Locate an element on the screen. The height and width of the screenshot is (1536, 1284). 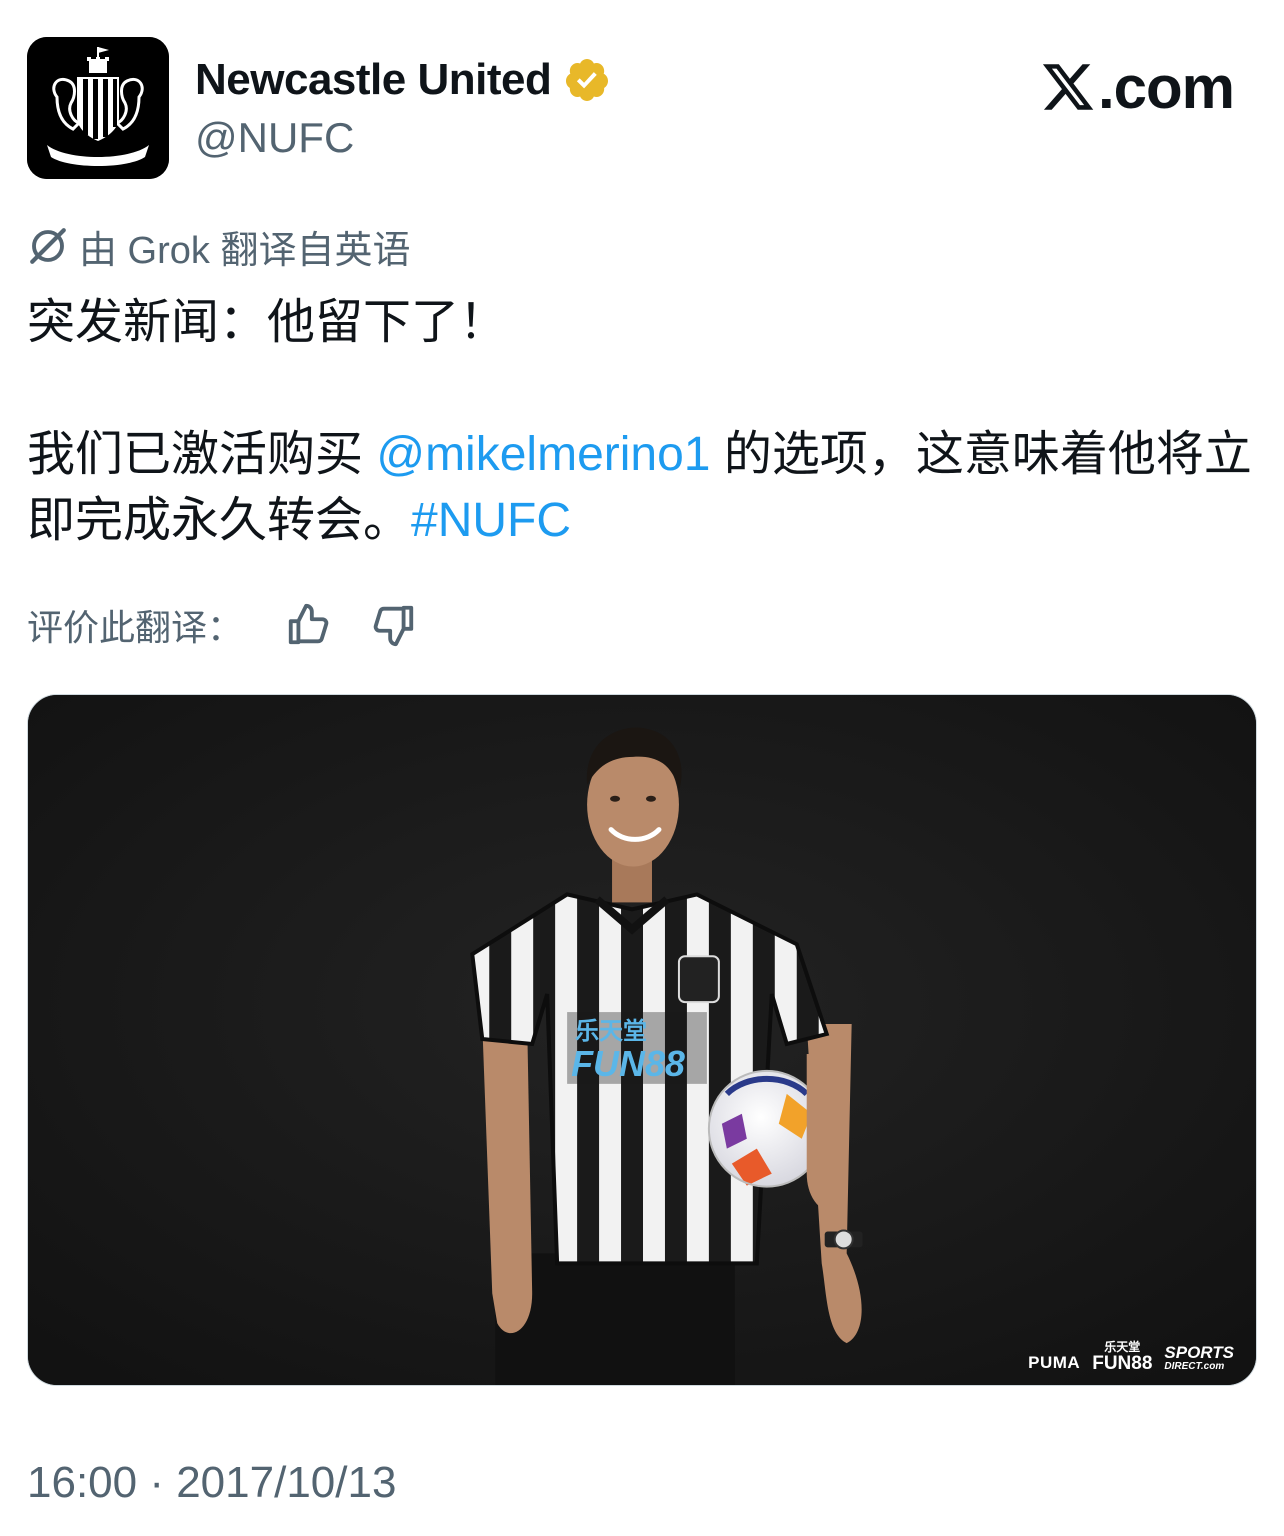
sponsor-puma: PUMA is located at coordinates (1054, 1362).